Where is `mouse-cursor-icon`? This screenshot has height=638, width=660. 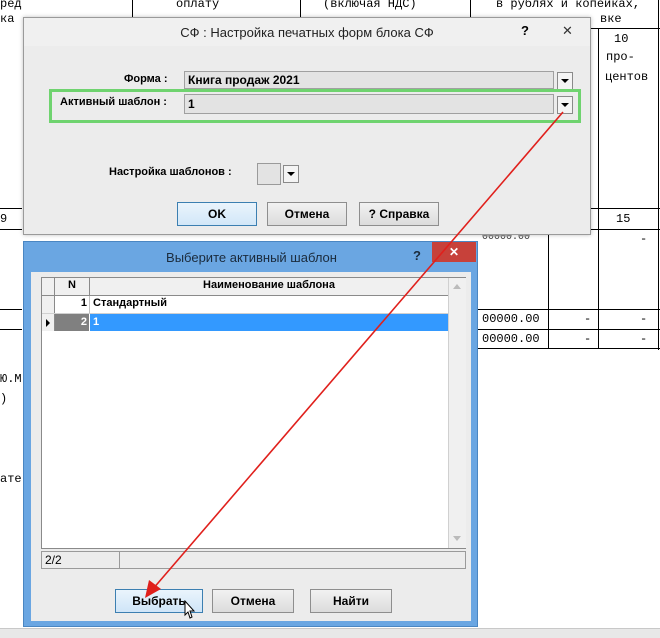
mouse-cursor-icon is located at coordinates (190, 609).